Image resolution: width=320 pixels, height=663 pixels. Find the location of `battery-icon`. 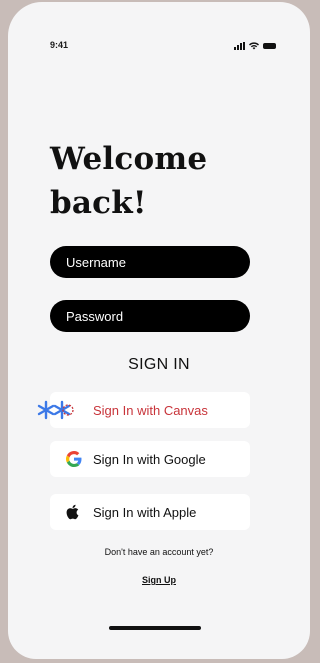

battery-icon is located at coordinates (269, 46).